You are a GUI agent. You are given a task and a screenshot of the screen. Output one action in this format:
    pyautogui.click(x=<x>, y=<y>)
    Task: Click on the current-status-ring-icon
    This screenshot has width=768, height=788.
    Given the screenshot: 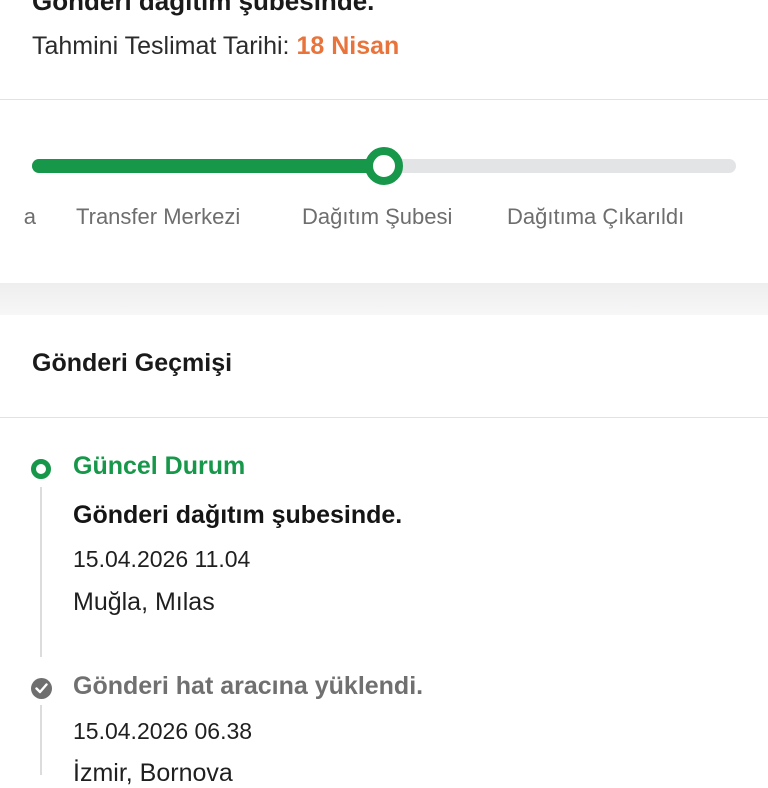 What is the action you would take?
    pyautogui.click(x=41, y=469)
    